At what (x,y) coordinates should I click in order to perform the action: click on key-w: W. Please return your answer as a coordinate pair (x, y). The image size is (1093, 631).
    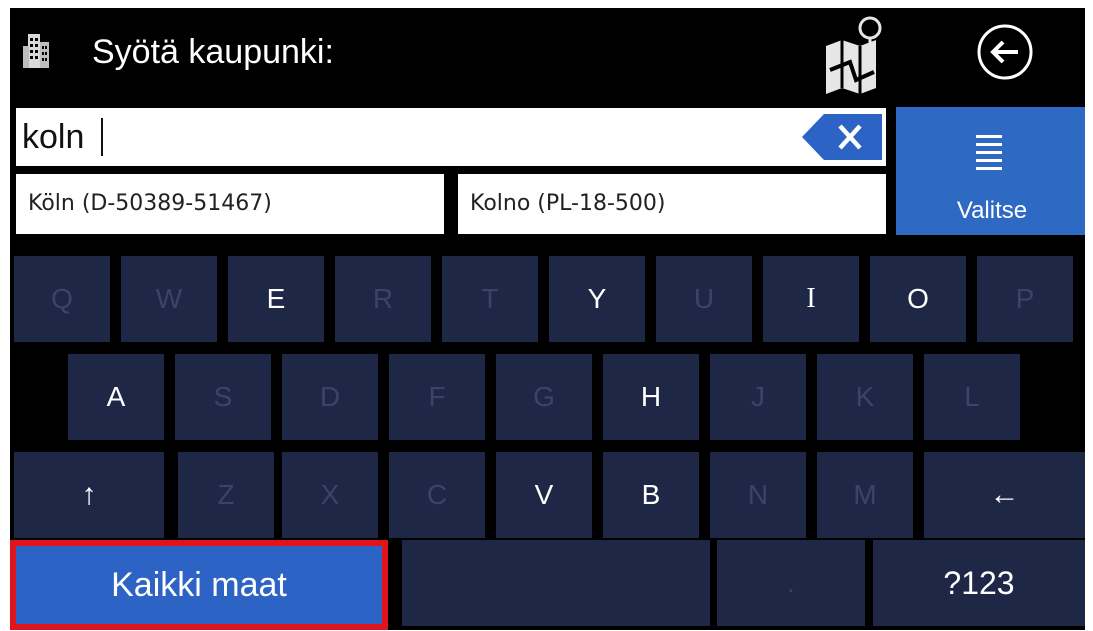
    Looking at the image, I should click on (169, 299).